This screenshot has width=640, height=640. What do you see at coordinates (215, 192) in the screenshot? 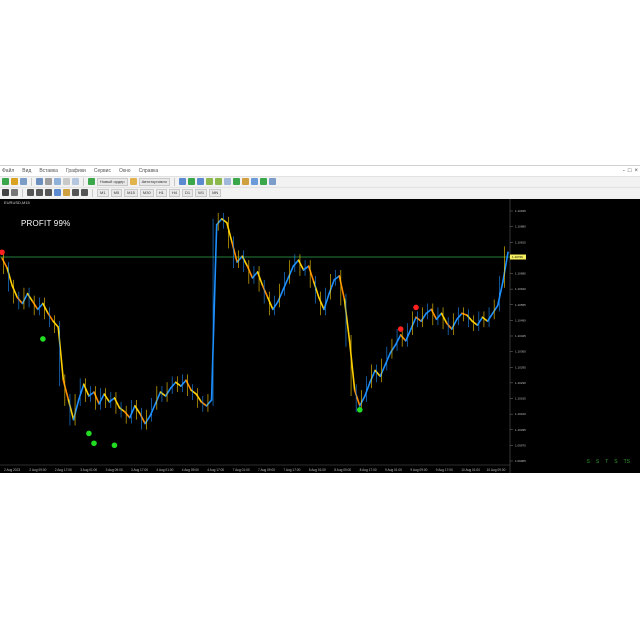
I see `timeframe-mn: MN` at bounding box center [215, 192].